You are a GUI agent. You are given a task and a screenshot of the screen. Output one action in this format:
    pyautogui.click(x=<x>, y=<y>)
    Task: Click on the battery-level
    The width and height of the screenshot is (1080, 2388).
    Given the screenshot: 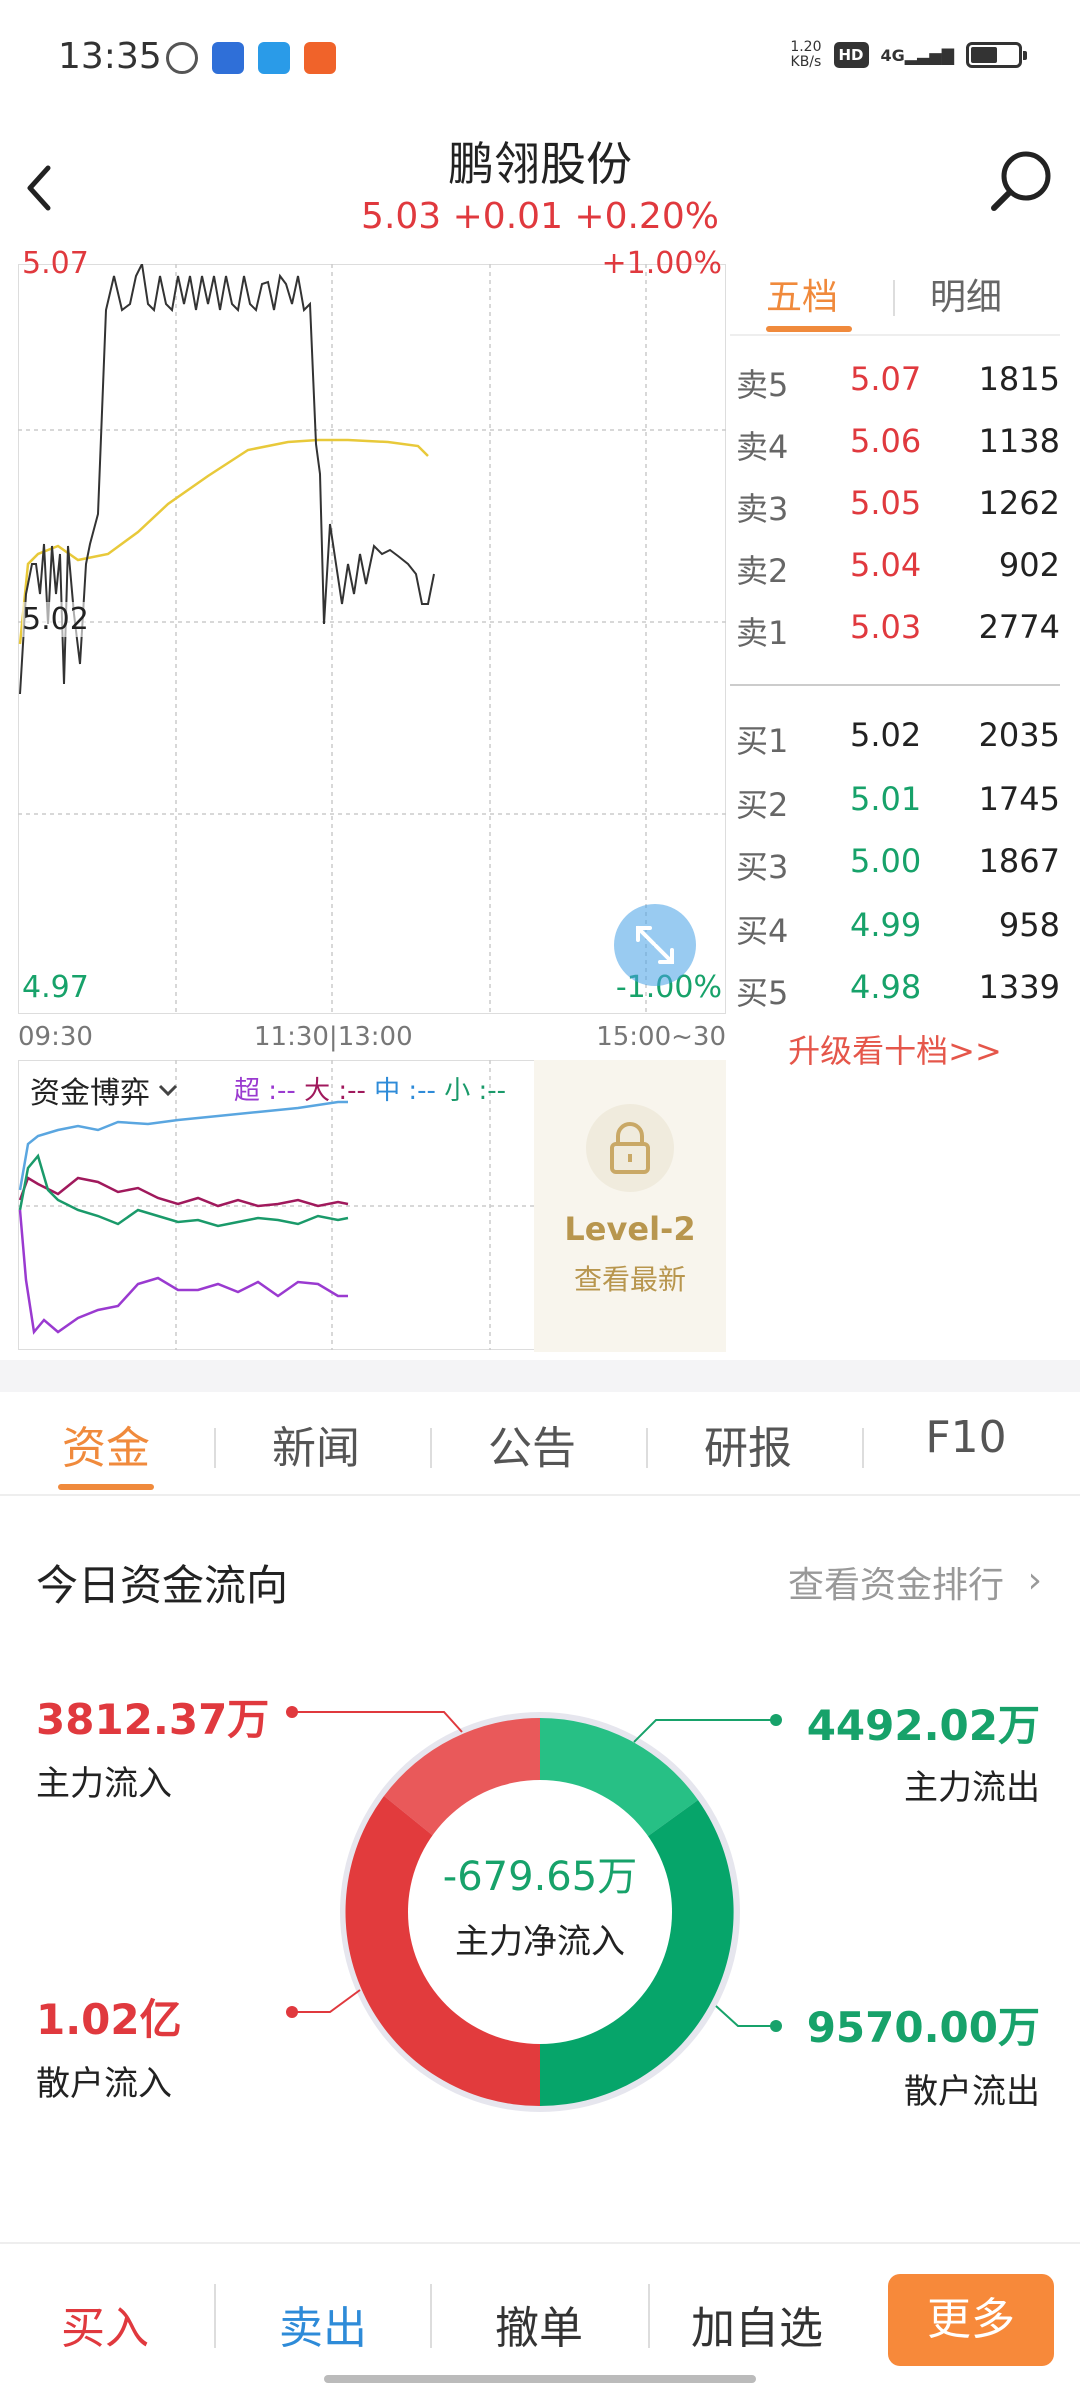 What is the action you would take?
    pyautogui.click(x=984, y=55)
    